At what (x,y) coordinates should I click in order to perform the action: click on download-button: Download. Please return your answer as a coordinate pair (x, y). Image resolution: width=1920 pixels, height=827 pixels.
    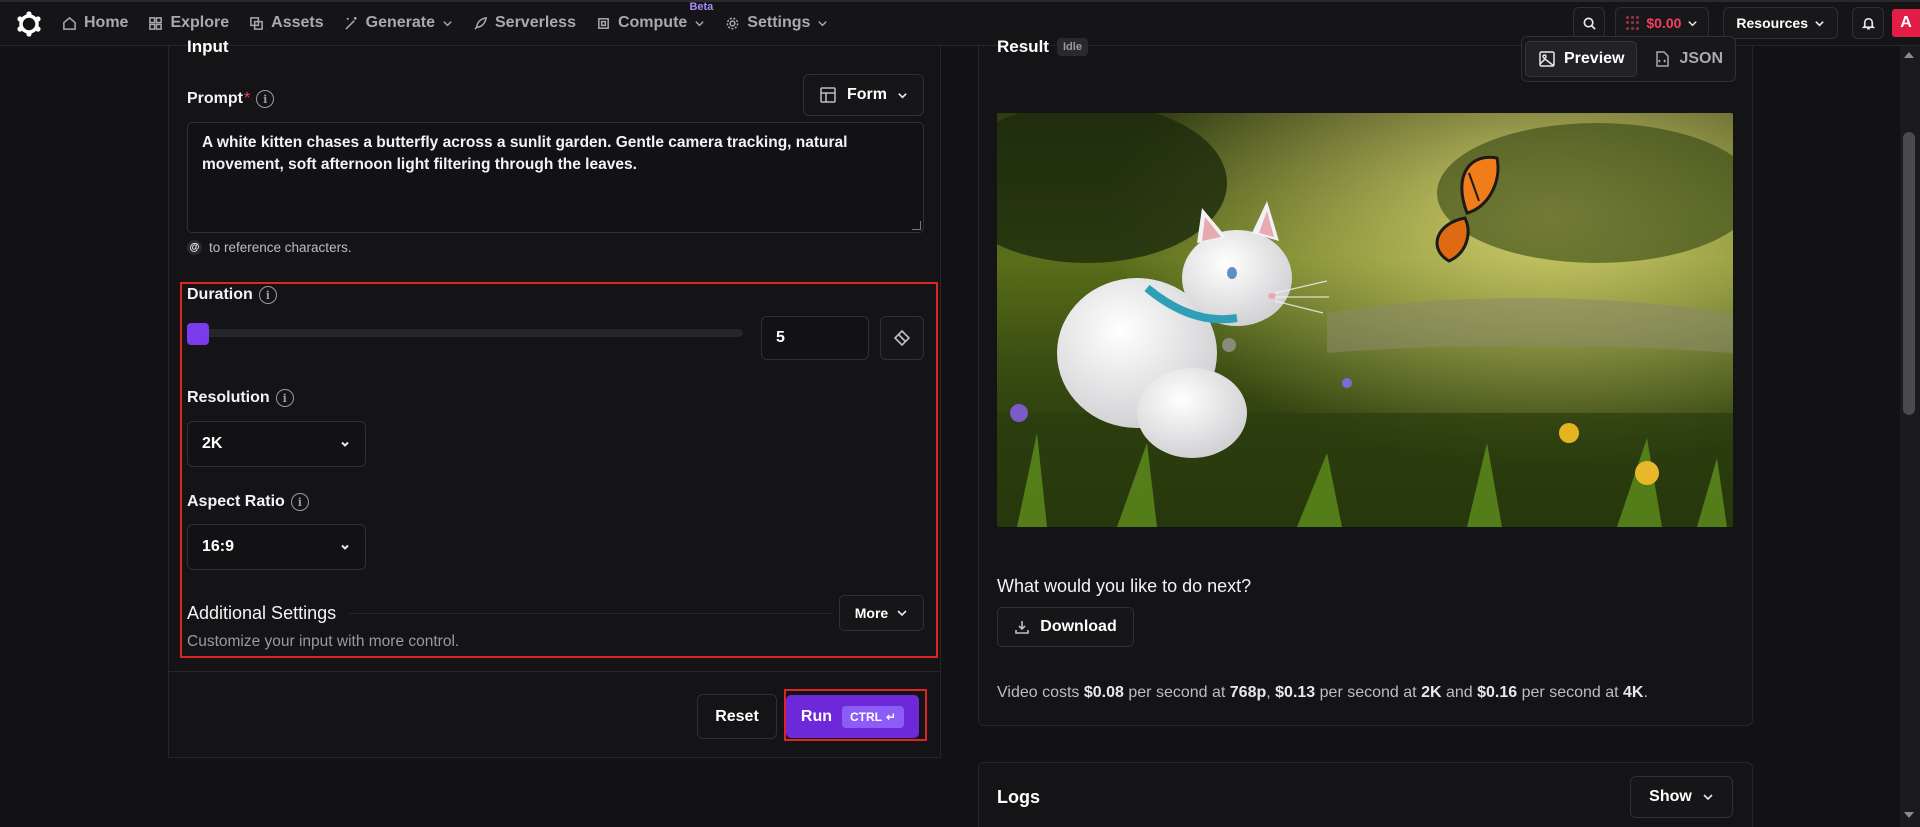
    Looking at the image, I should click on (1065, 627).